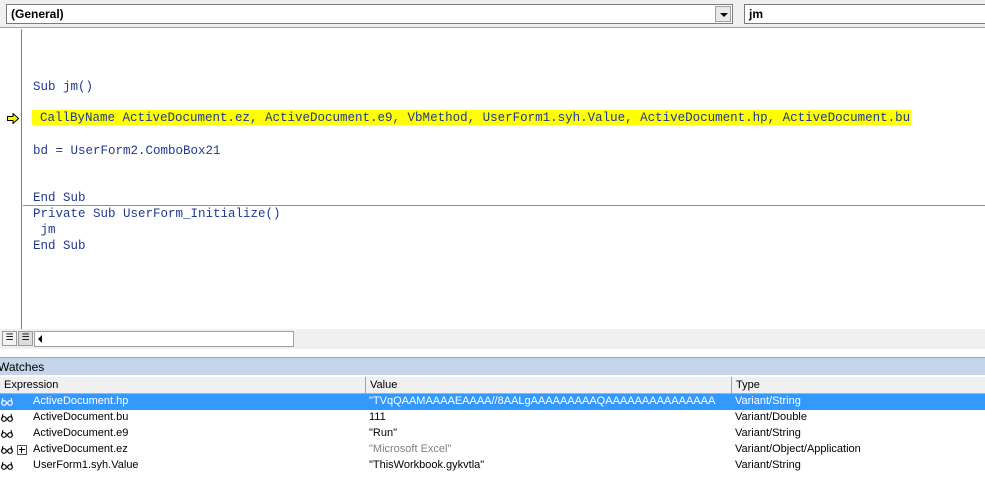 Image resolution: width=985 pixels, height=478 pixels. Describe the element at coordinates (798, 449) in the screenshot. I see `watch-type: Variant/Object/Application` at that location.